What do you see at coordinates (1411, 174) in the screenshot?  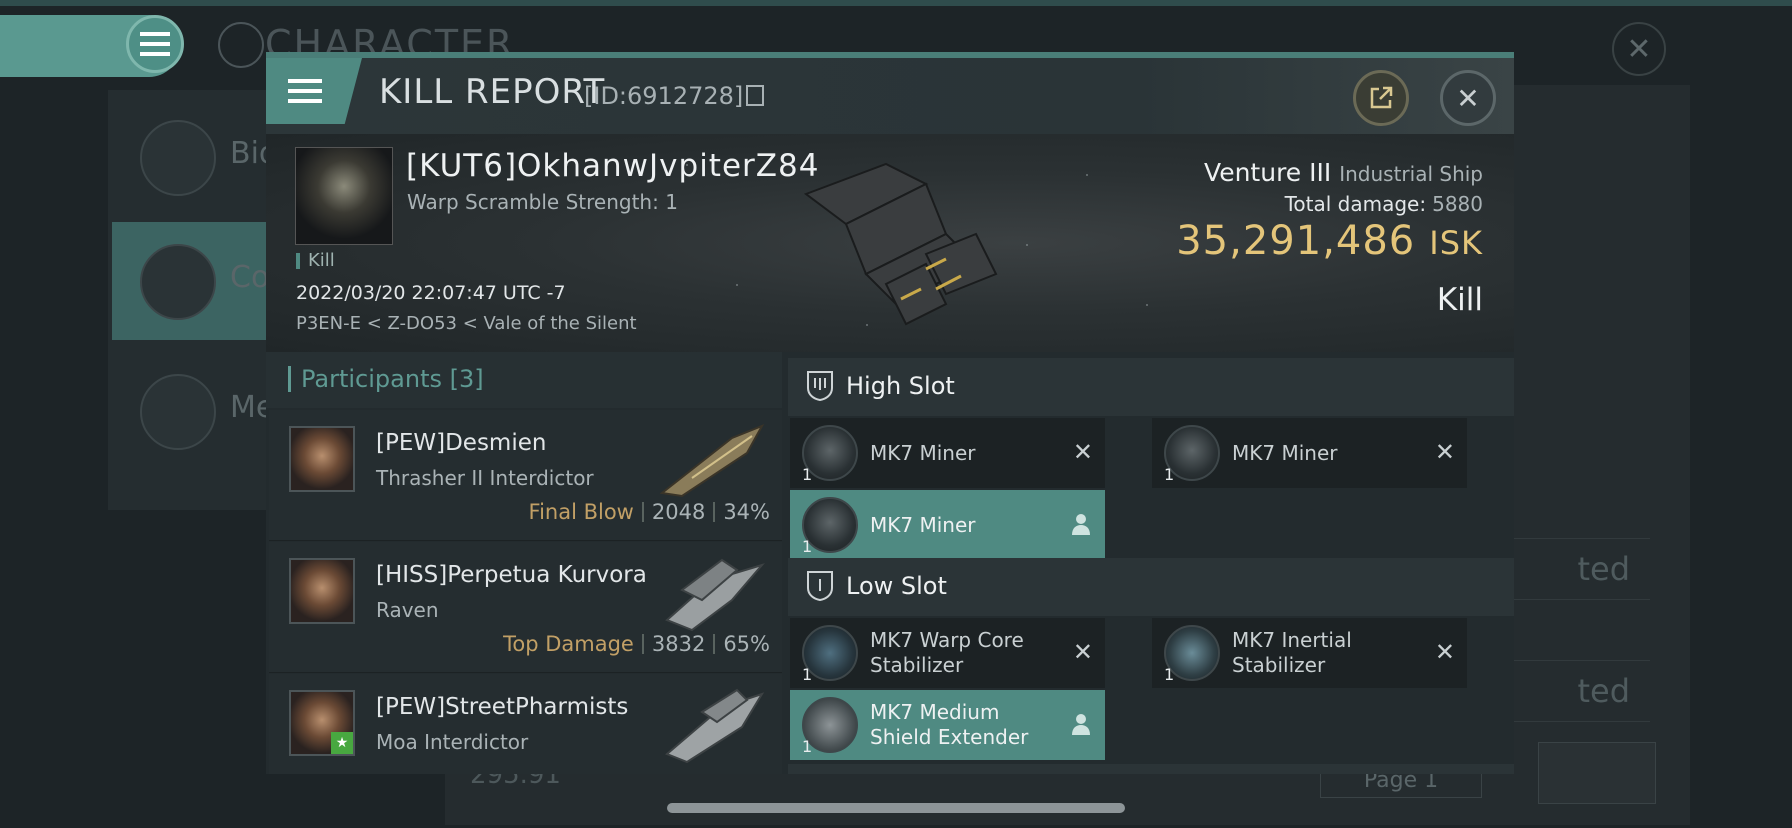 I see `ship-class: Industrial Ship` at bounding box center [1411, 174].